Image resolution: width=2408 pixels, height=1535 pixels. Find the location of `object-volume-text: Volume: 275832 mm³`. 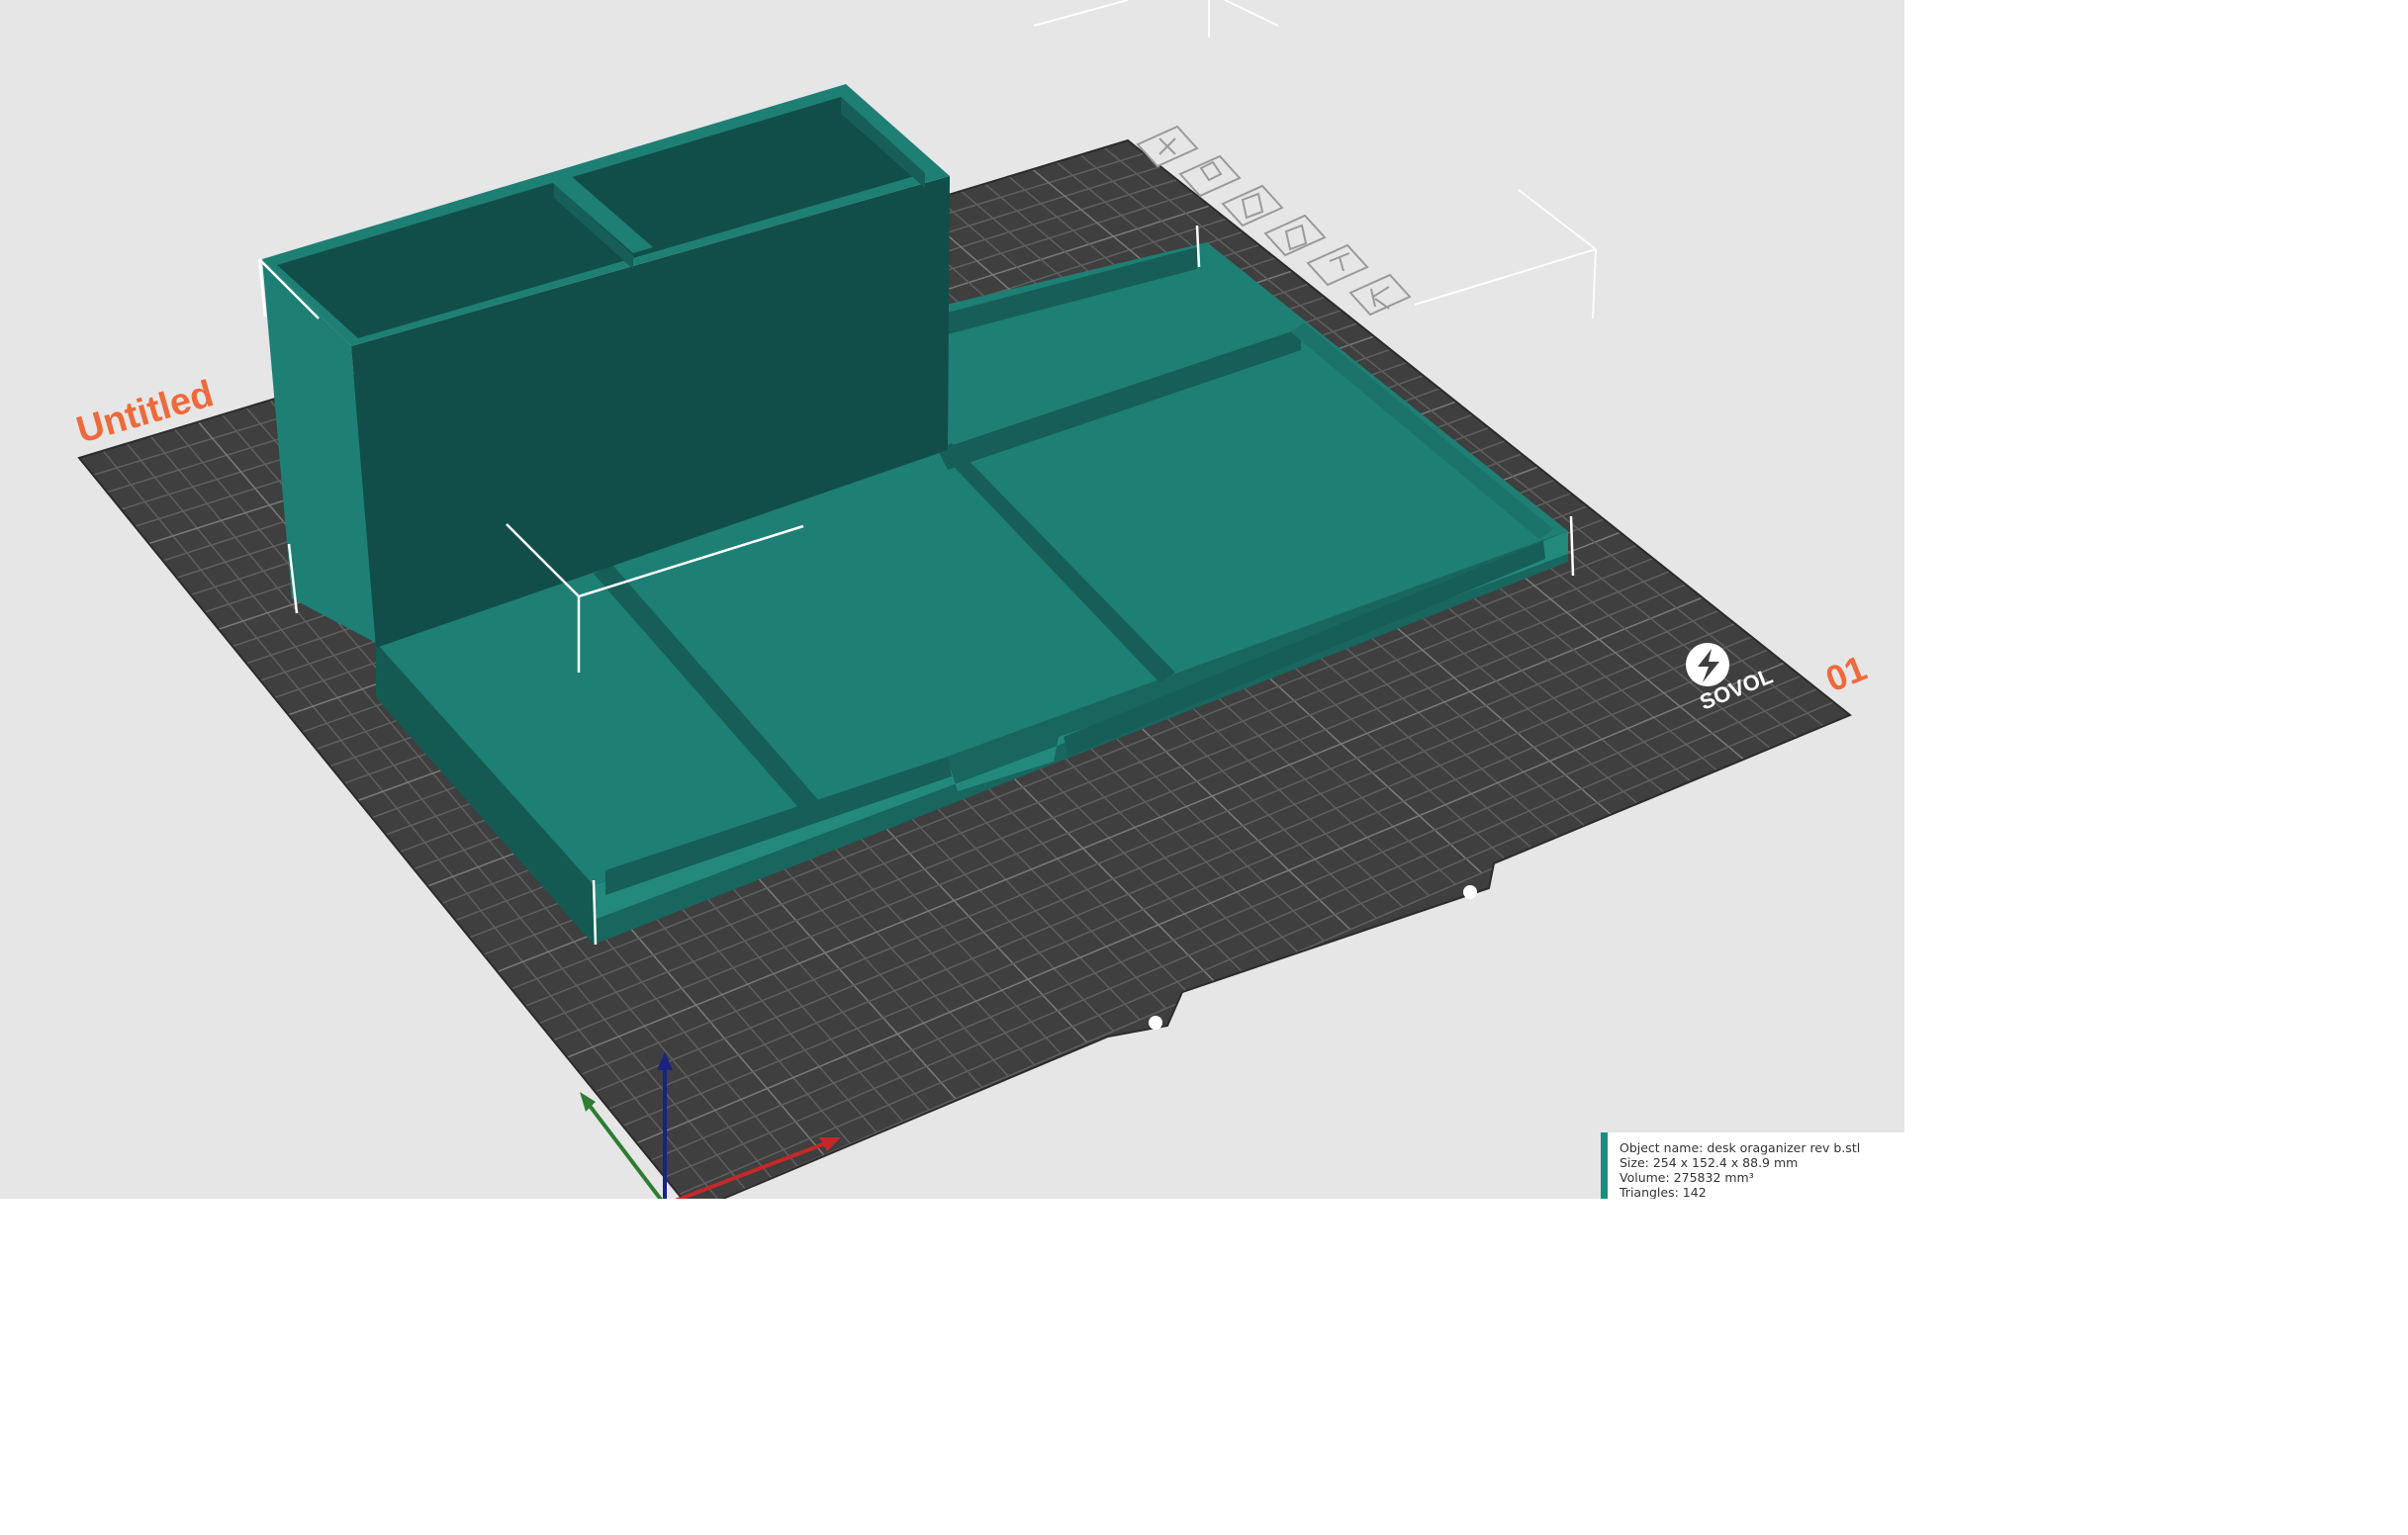

object-volume-text: Volume: 275832 mm³ is located at coordinates (1687, 1178).